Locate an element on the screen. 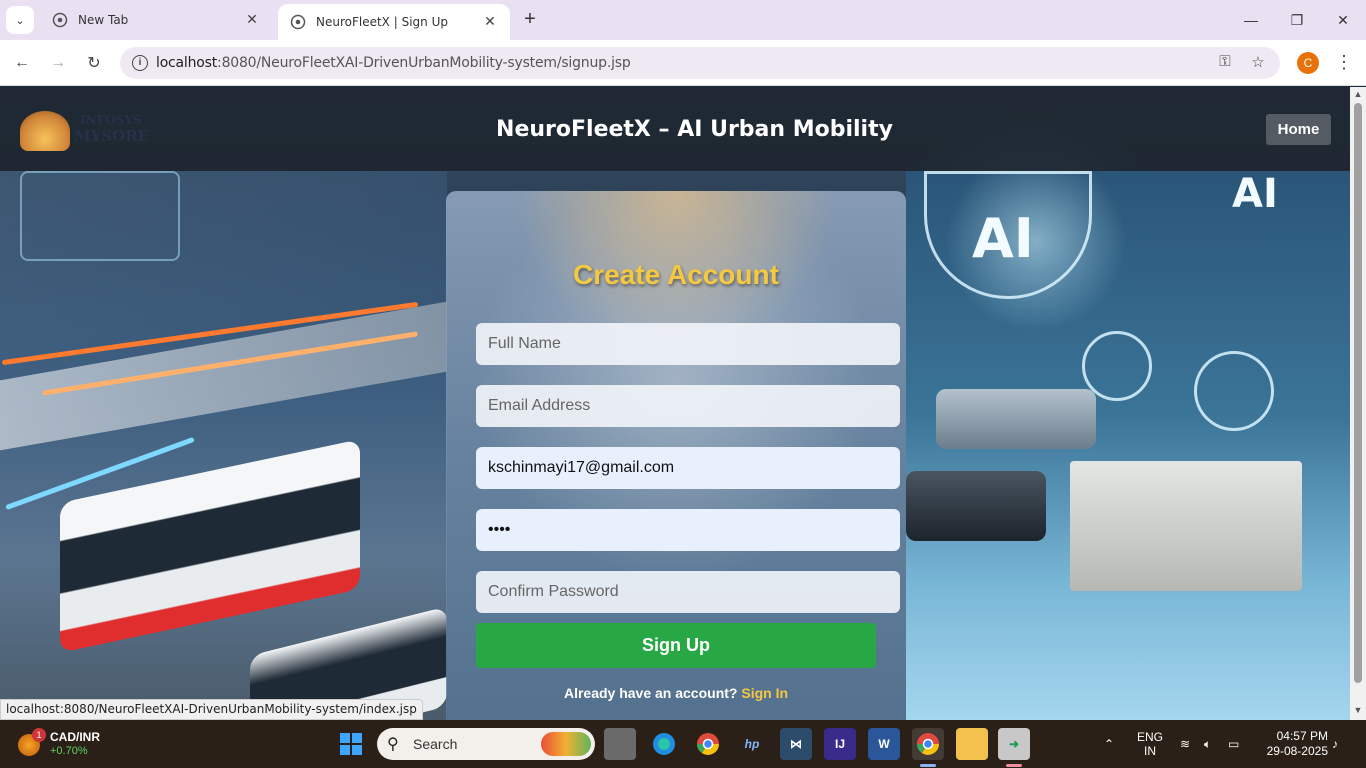 The width and height of the screenshot is (1366, 768). tab-search-button: ⌄ is located at coordinates (20, 20).